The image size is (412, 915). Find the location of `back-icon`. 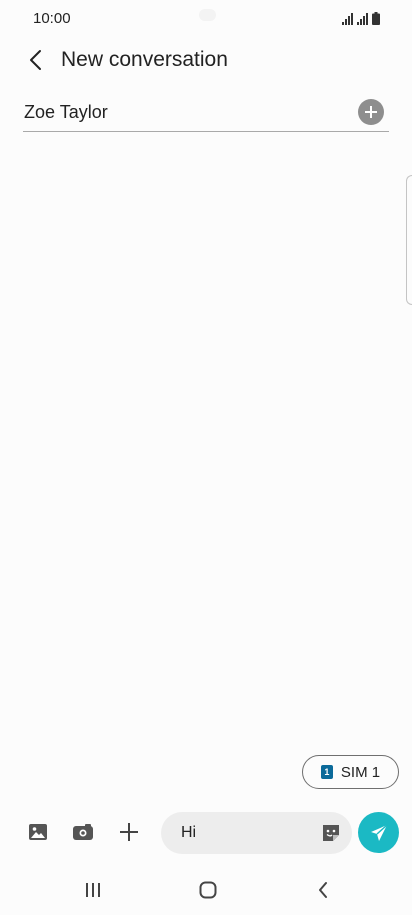

back-icon is located at coordinates (323, 890).